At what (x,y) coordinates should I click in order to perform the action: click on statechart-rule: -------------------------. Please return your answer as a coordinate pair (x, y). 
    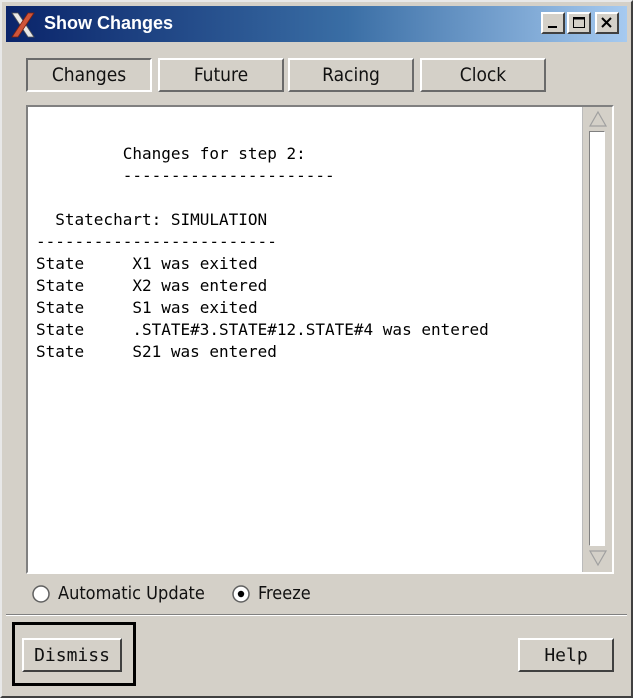
    Looking at the image, I should click on (156, 241).